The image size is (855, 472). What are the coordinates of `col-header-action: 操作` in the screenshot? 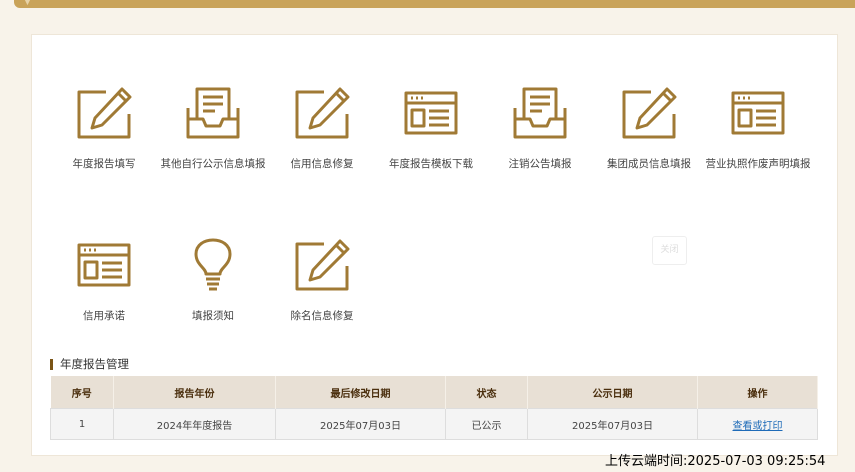 It's located at (757, 392).